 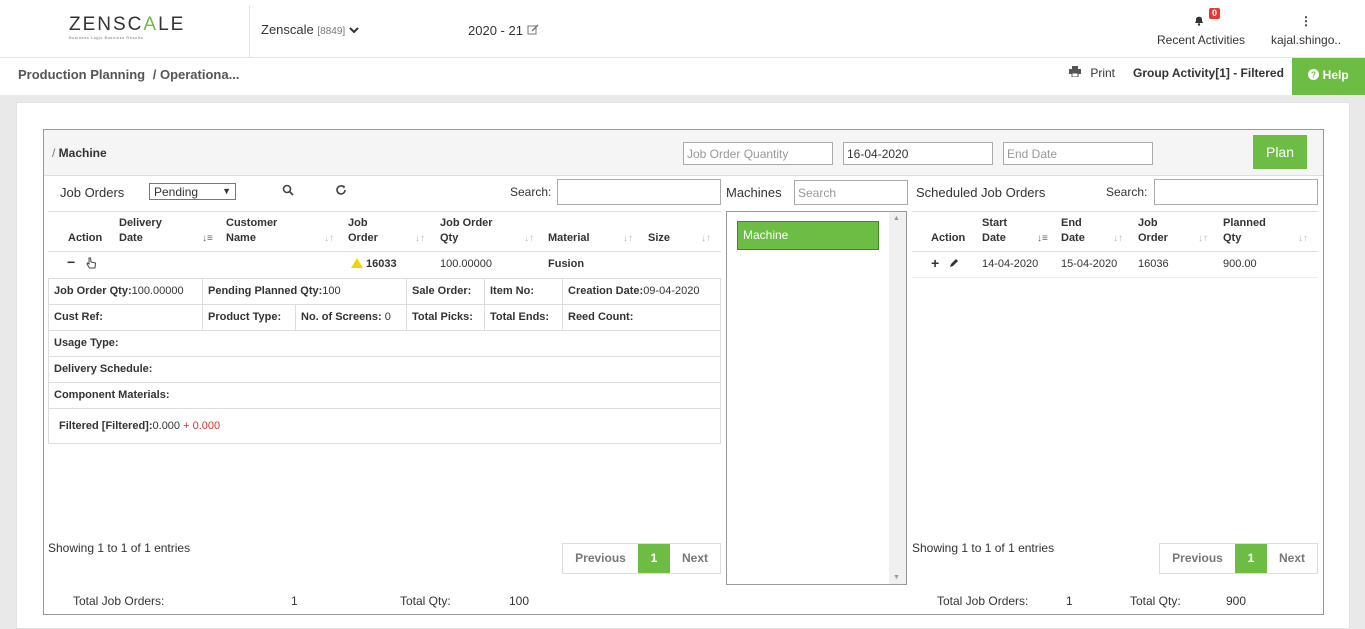 What do you see at coordinates (357, 263) in the screenshot?
I see `warning-icon` at bounding box center [357, 263].